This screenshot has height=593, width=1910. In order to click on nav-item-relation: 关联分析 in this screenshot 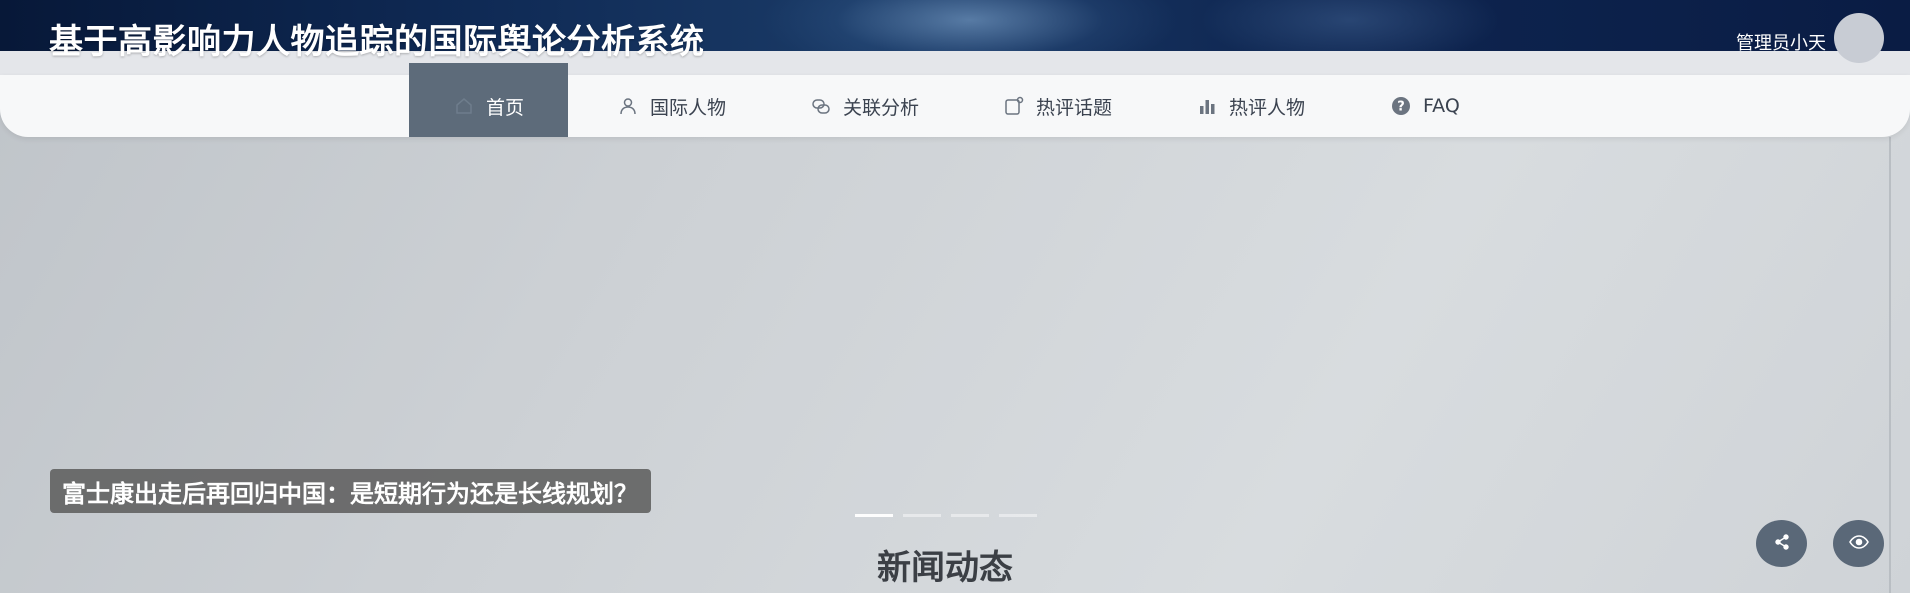, I will do `click(864, 106)`.